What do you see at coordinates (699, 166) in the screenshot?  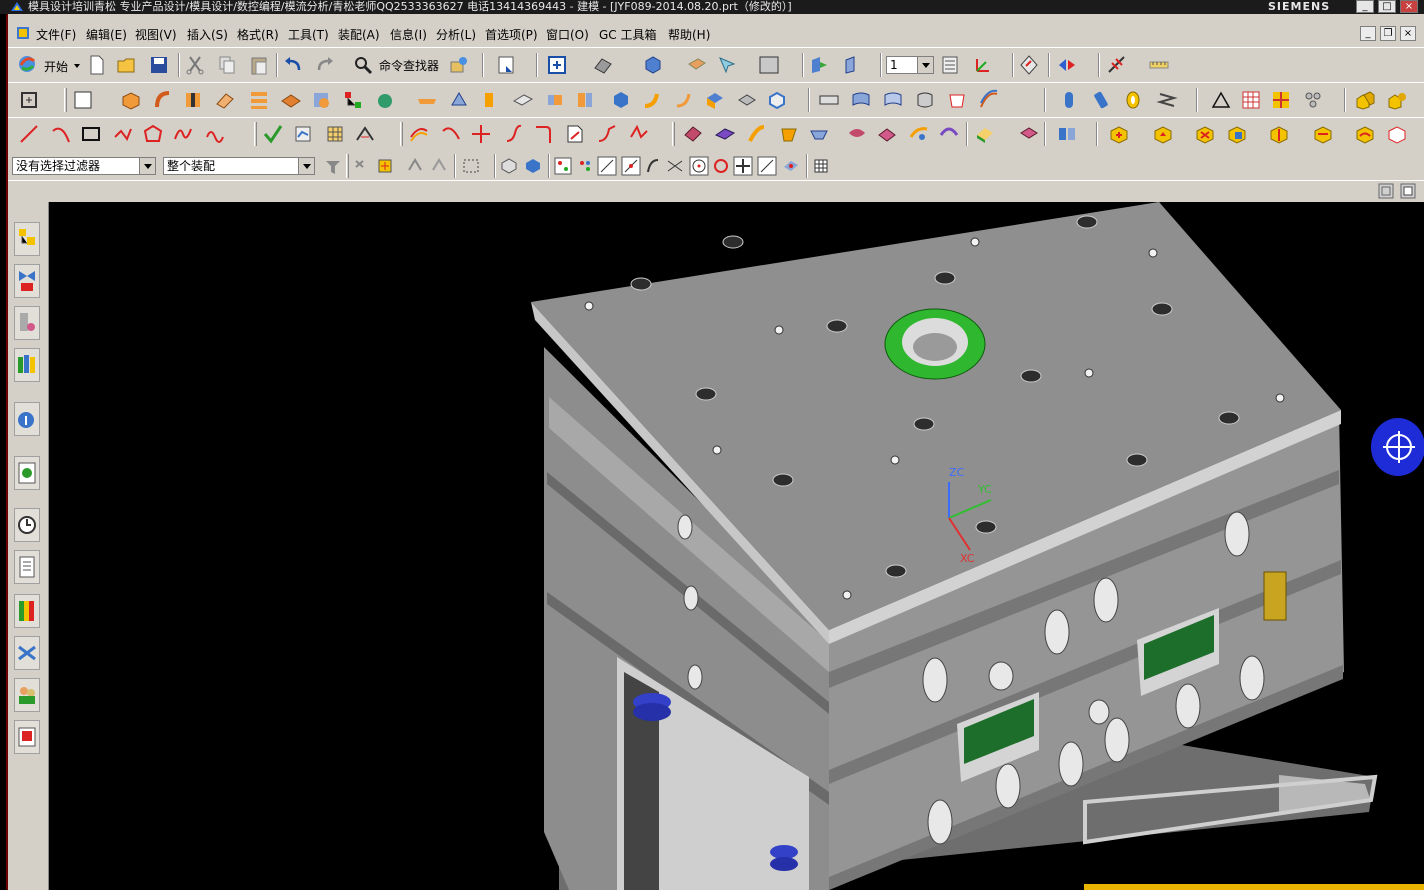 I see `arc-center-icon` at bounding box center [699, 166].